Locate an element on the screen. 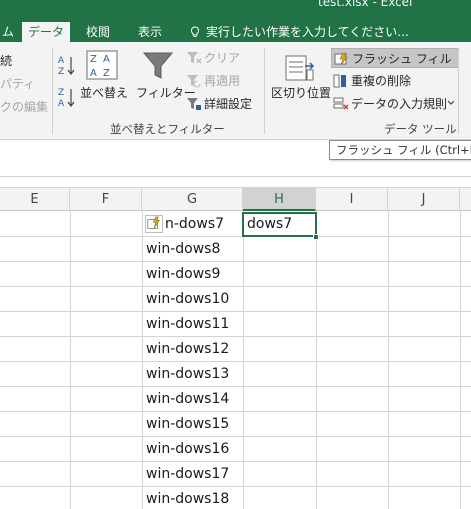  clear-filter-button: クリア is located at coordinates (213, 58).